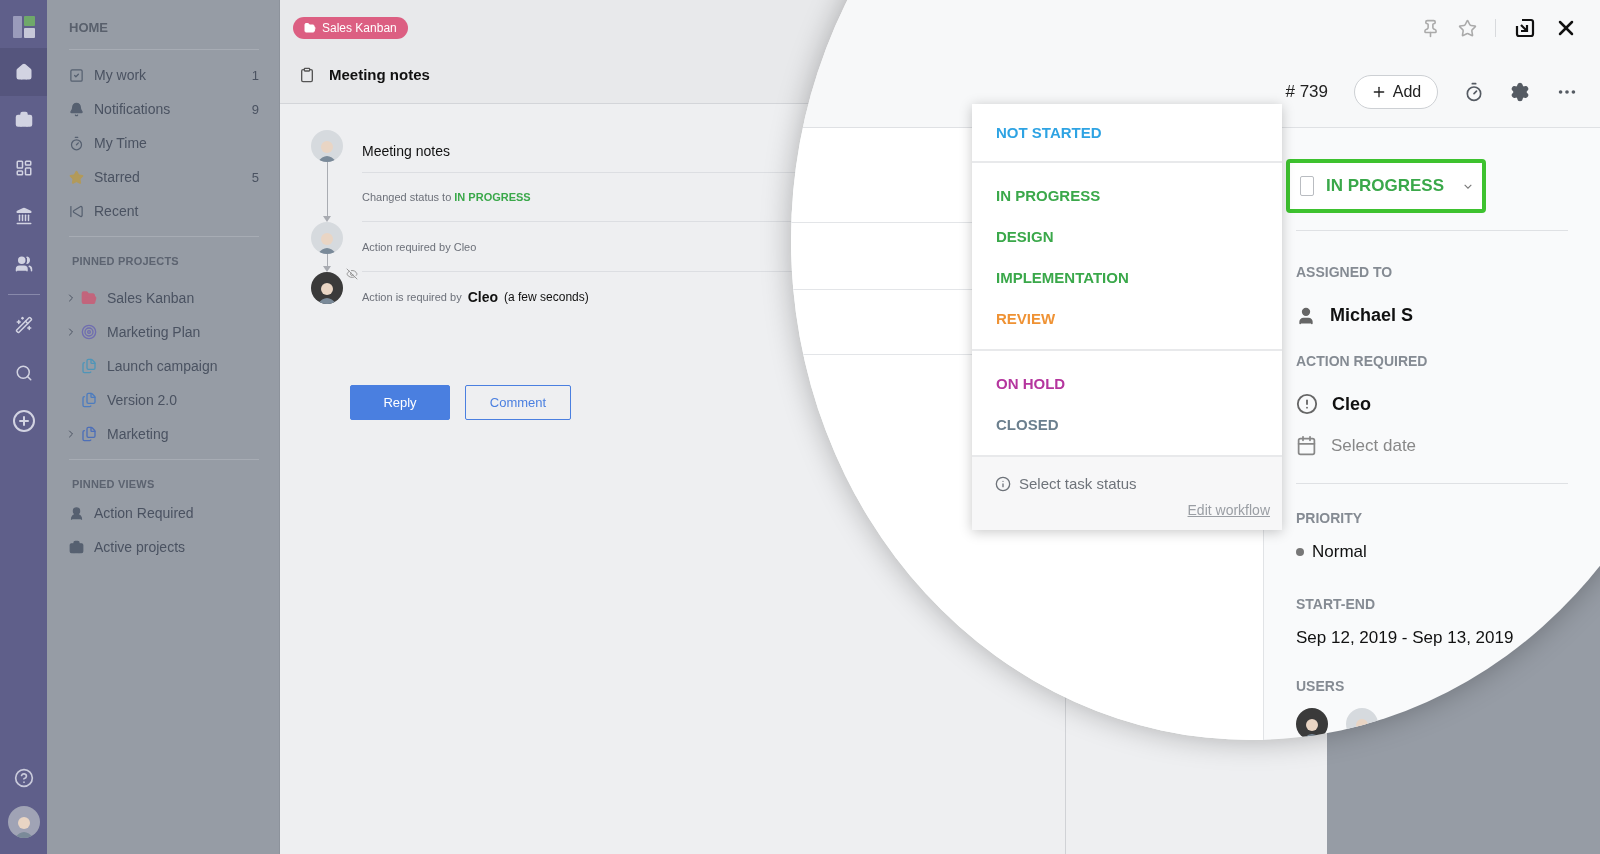 This screenshot has width=1600, height=854. What do you see at coordinates (164, 366) in the screenshot?
I see `project-item: Launch campaign` at bounding box center [164, 366].